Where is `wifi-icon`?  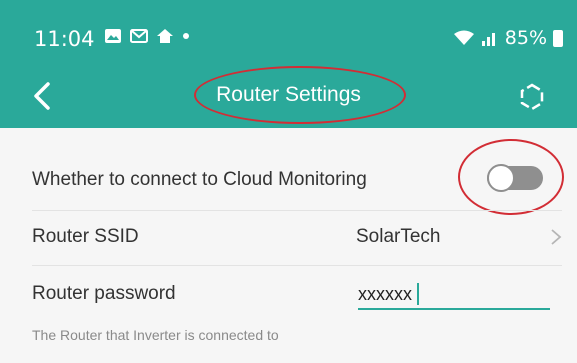 wifi-icon is located at coordinates (463, 37).